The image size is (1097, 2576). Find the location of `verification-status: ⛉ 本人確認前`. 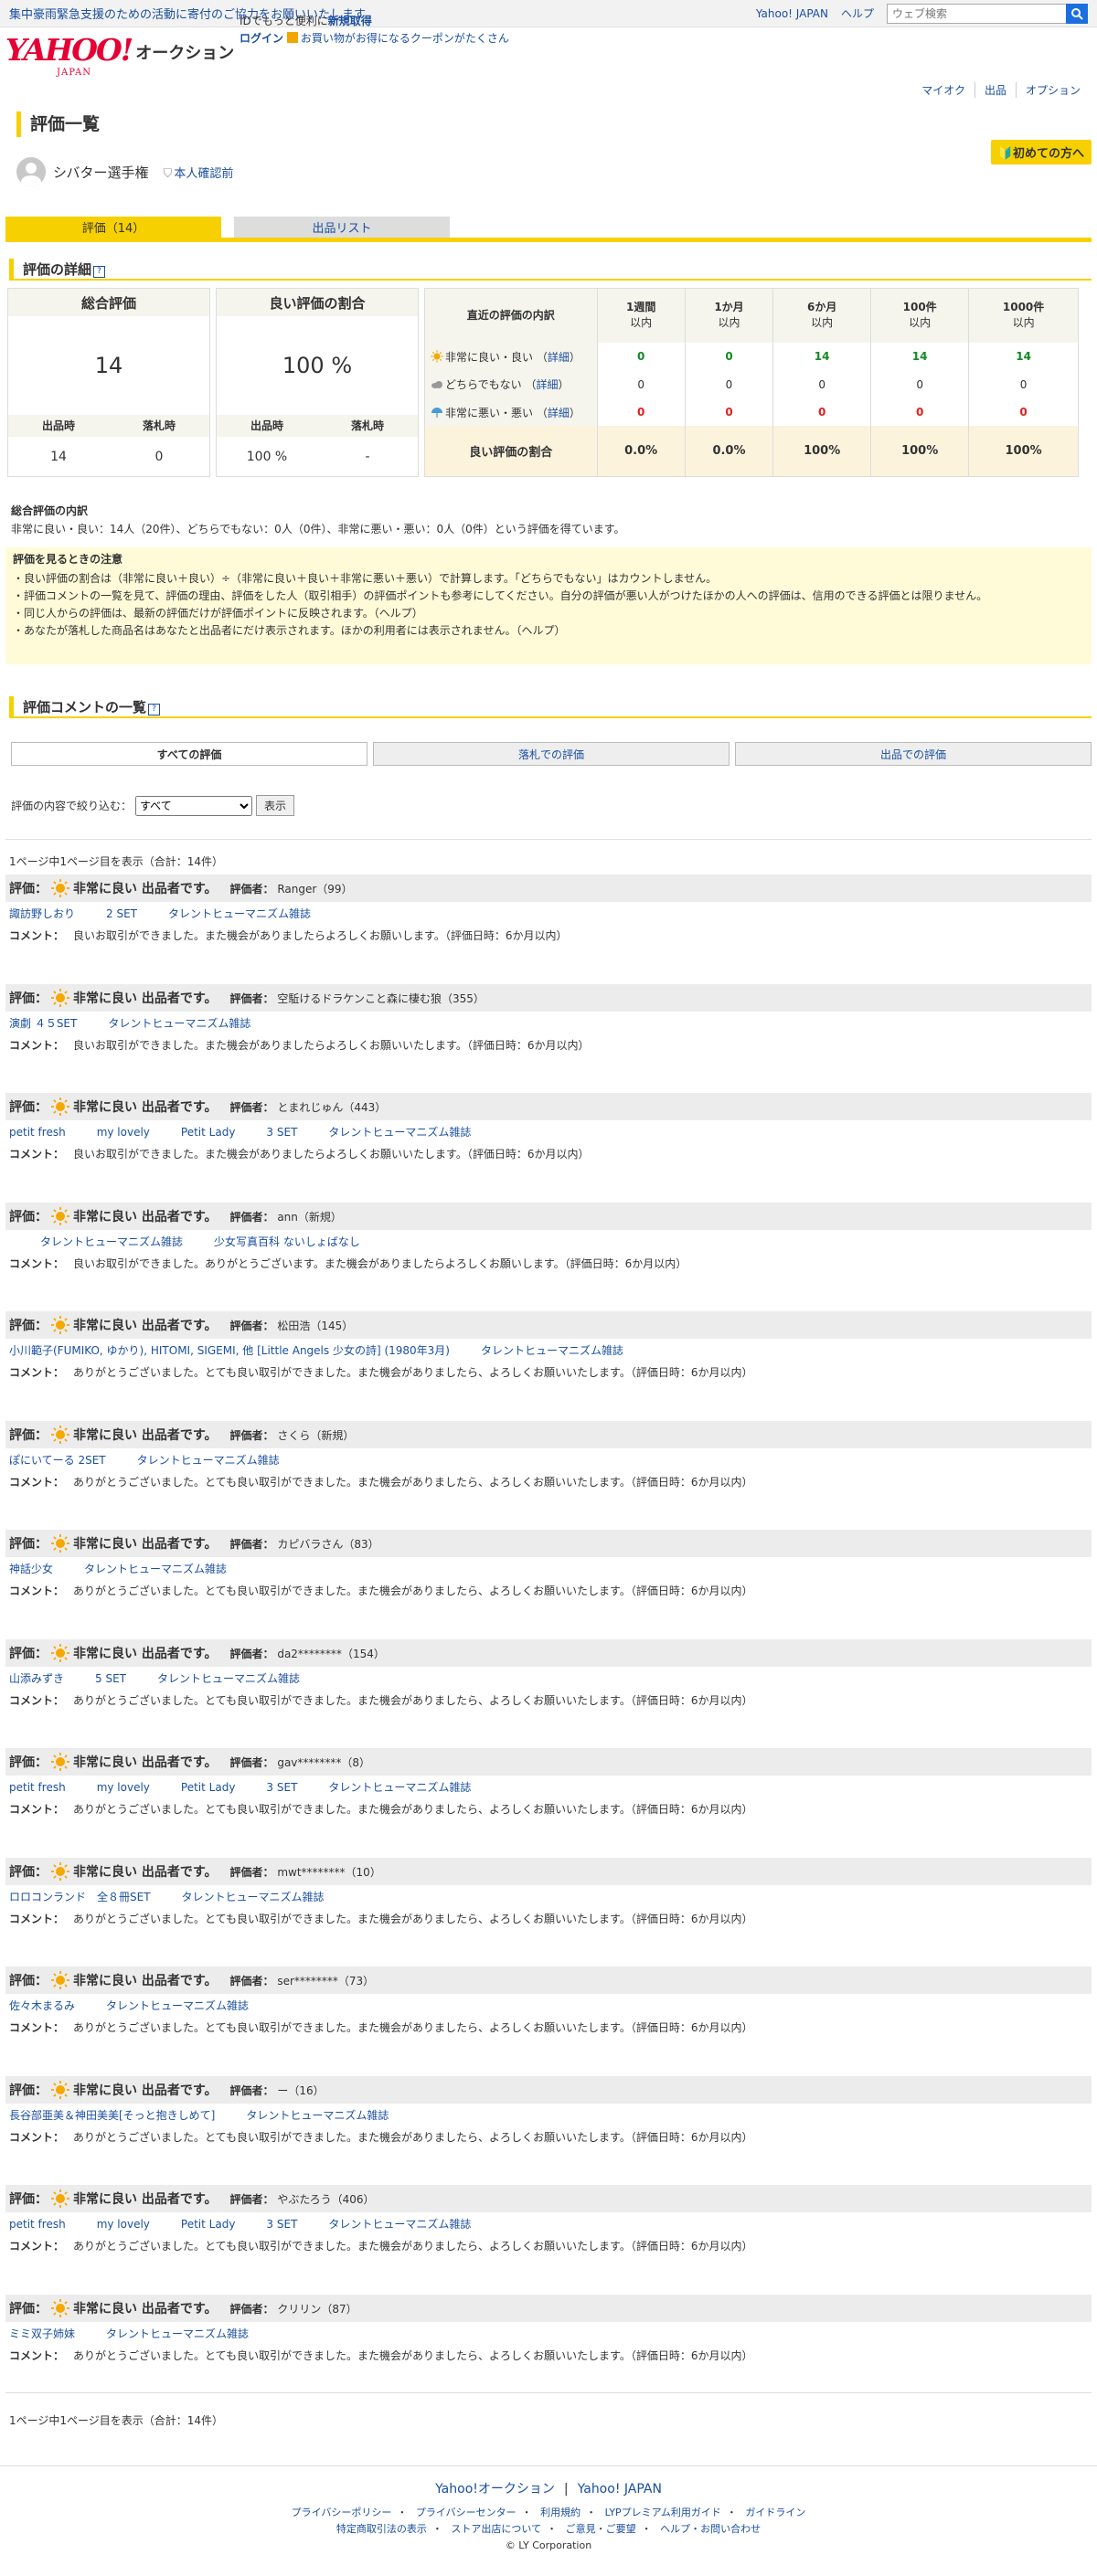

verification-status: ⛉ 本人確認前 is located at coordinates (199, 172).